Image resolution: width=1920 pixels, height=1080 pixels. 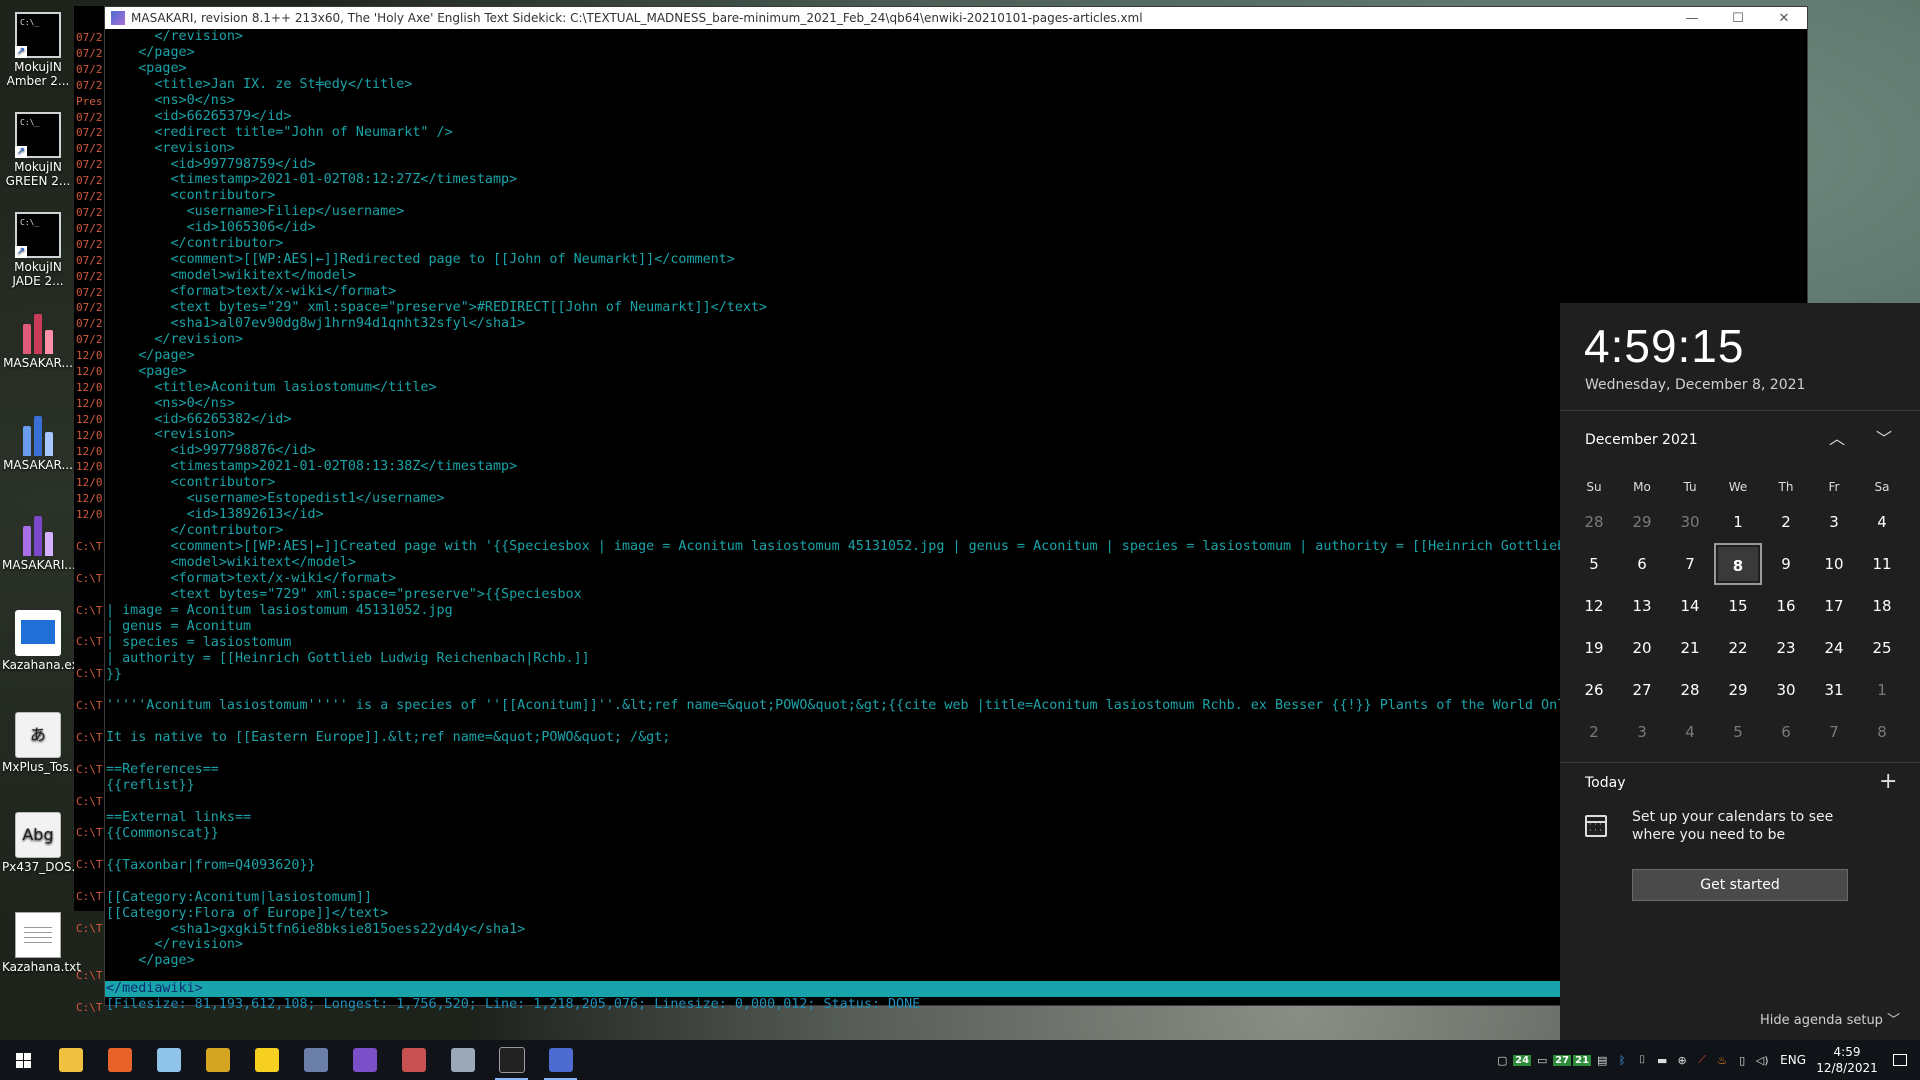 What do you see at coordinates (119, 1060) in the screenshot?
I see `taskbar-app-firefox` at bounding box center [119, 1060].